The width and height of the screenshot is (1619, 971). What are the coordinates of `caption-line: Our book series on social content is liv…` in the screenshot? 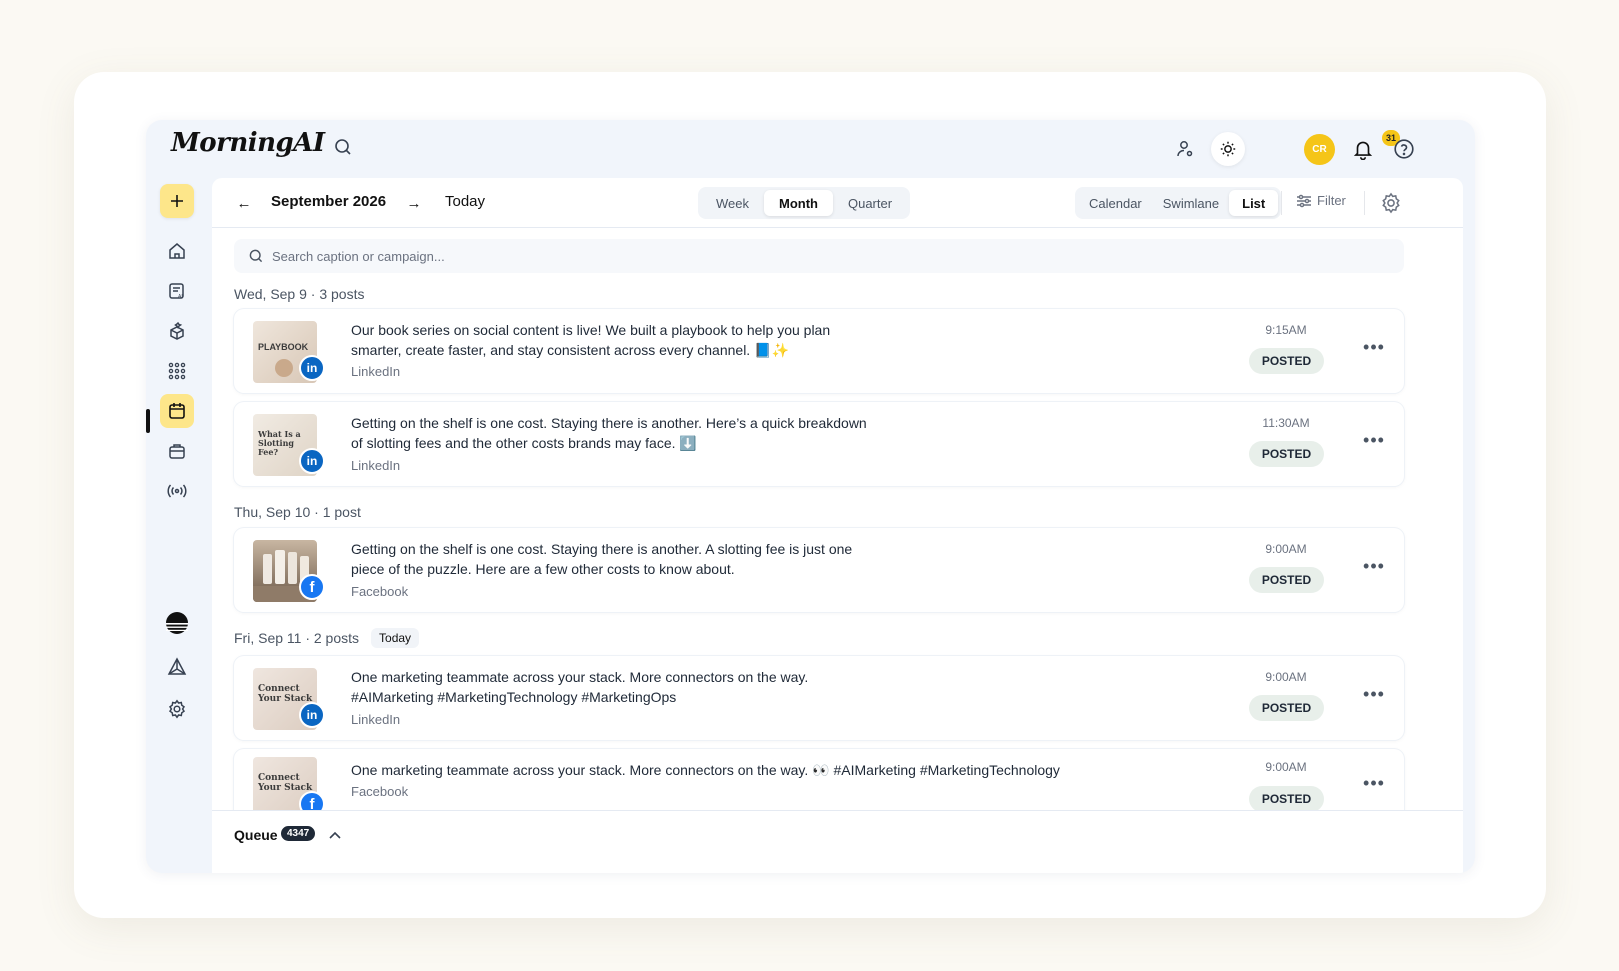 It's located at (591, 330).